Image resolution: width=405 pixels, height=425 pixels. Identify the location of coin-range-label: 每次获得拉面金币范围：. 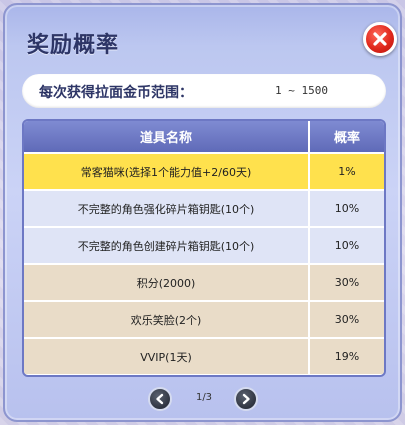
(116, 93).